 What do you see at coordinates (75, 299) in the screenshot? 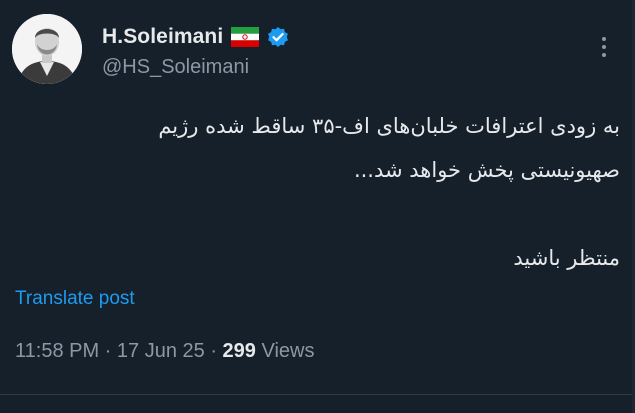
I see `translate-post-link: Translate post` at bounding box center [75, 299].